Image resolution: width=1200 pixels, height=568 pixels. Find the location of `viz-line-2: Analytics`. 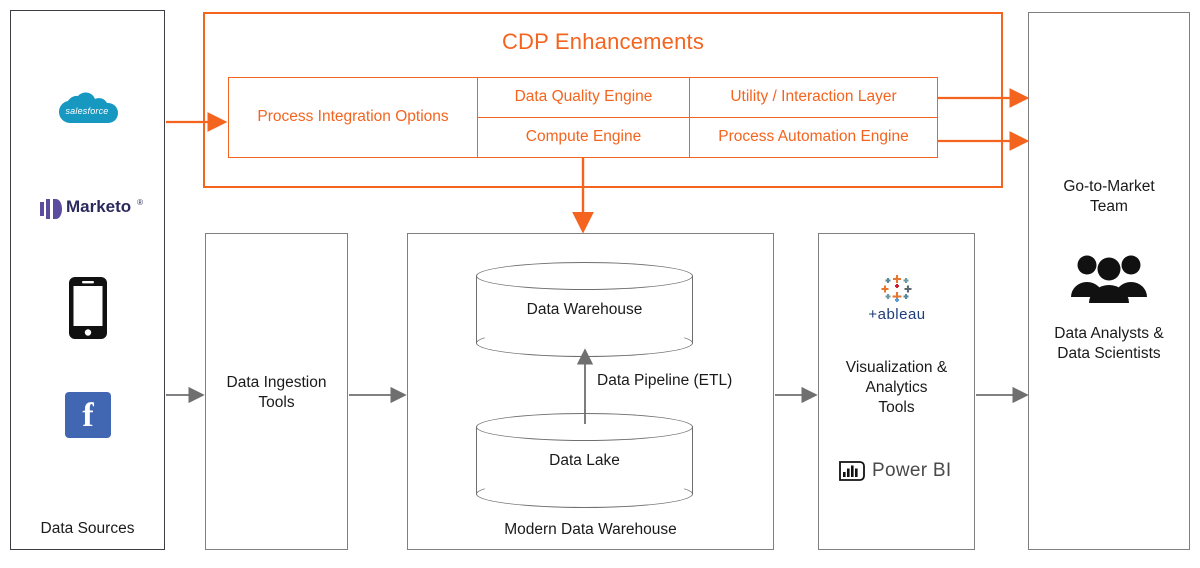

viz-line-2: Analytics is located at coordinates (896, 388).